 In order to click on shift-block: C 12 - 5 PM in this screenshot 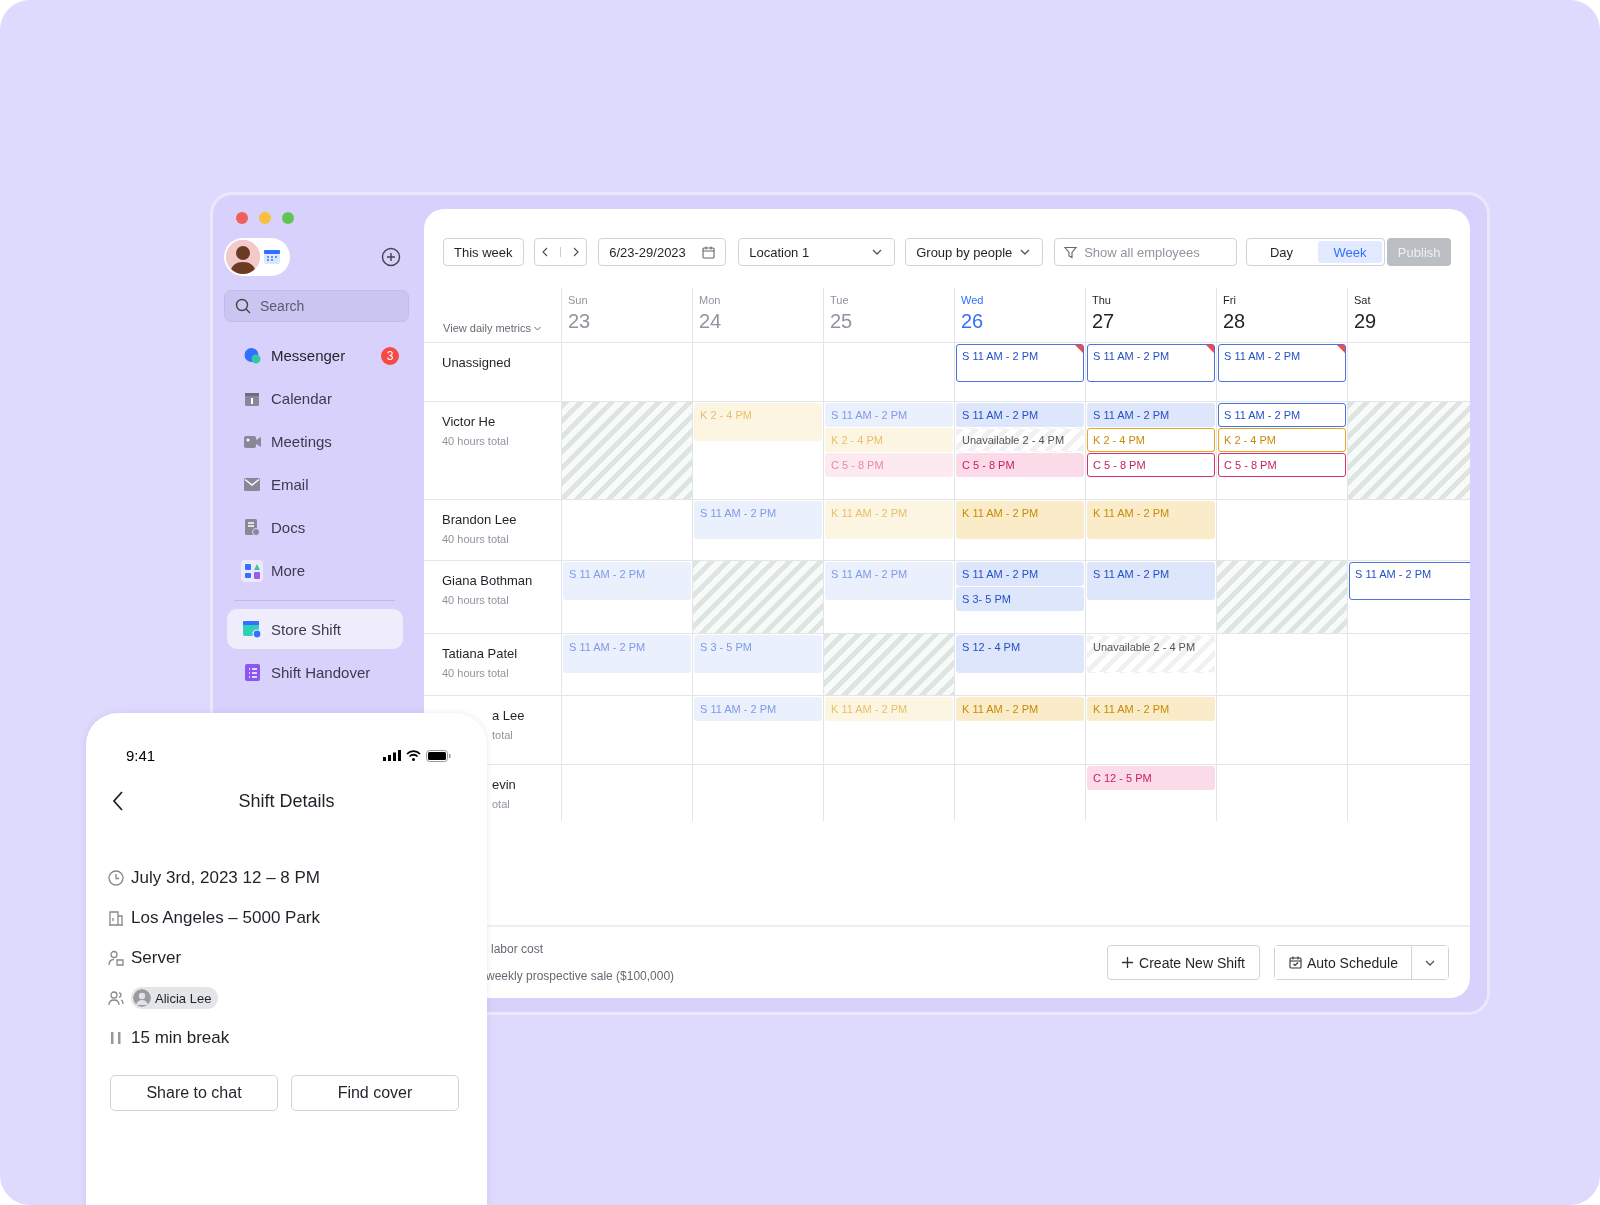, I will do `click(1151, 778)`.